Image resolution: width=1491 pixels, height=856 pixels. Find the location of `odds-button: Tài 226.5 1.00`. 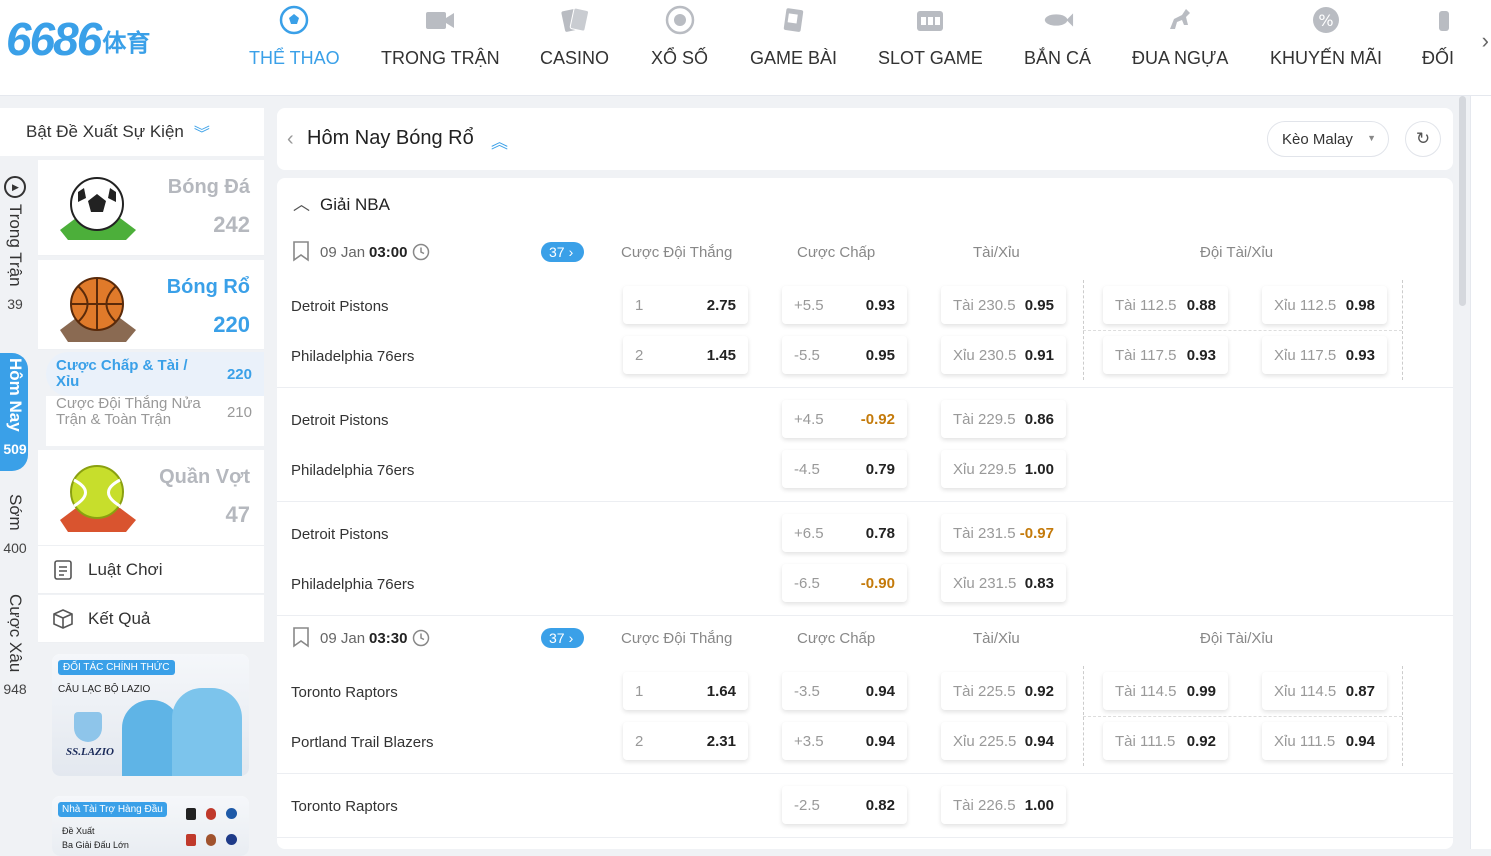

odds-button: Tài 226.5 1.00 is located at coordinates (1003, 805).